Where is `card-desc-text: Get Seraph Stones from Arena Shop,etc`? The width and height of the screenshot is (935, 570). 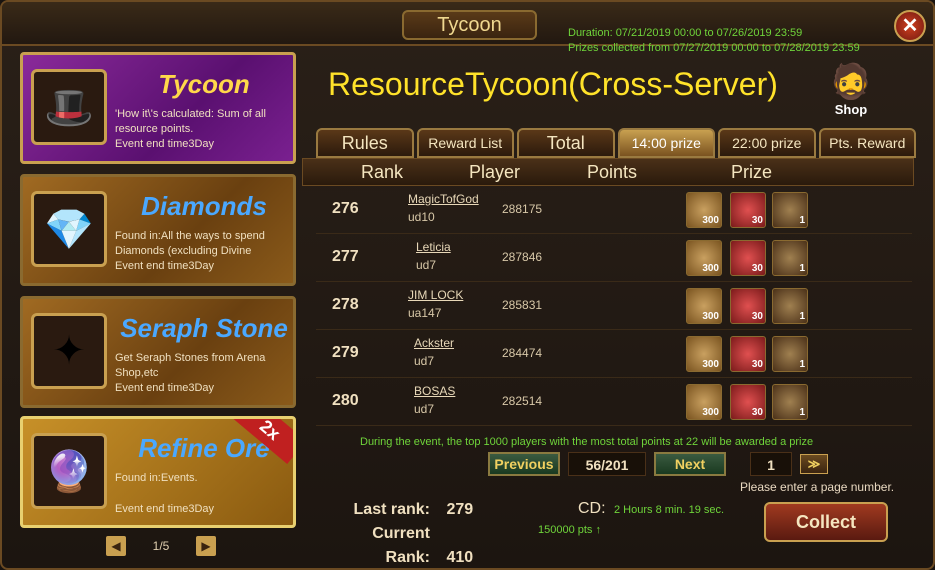
card-desc-text: Get Seraph Stones from Arena Shop,etc is located at coordinates (190, 365).